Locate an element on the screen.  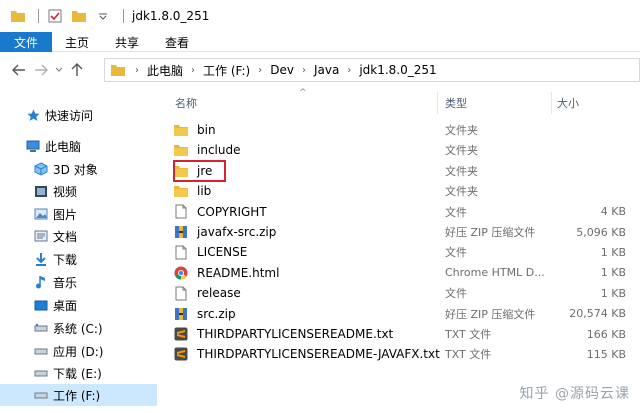
forward-button is located at coordinates (41, 70).